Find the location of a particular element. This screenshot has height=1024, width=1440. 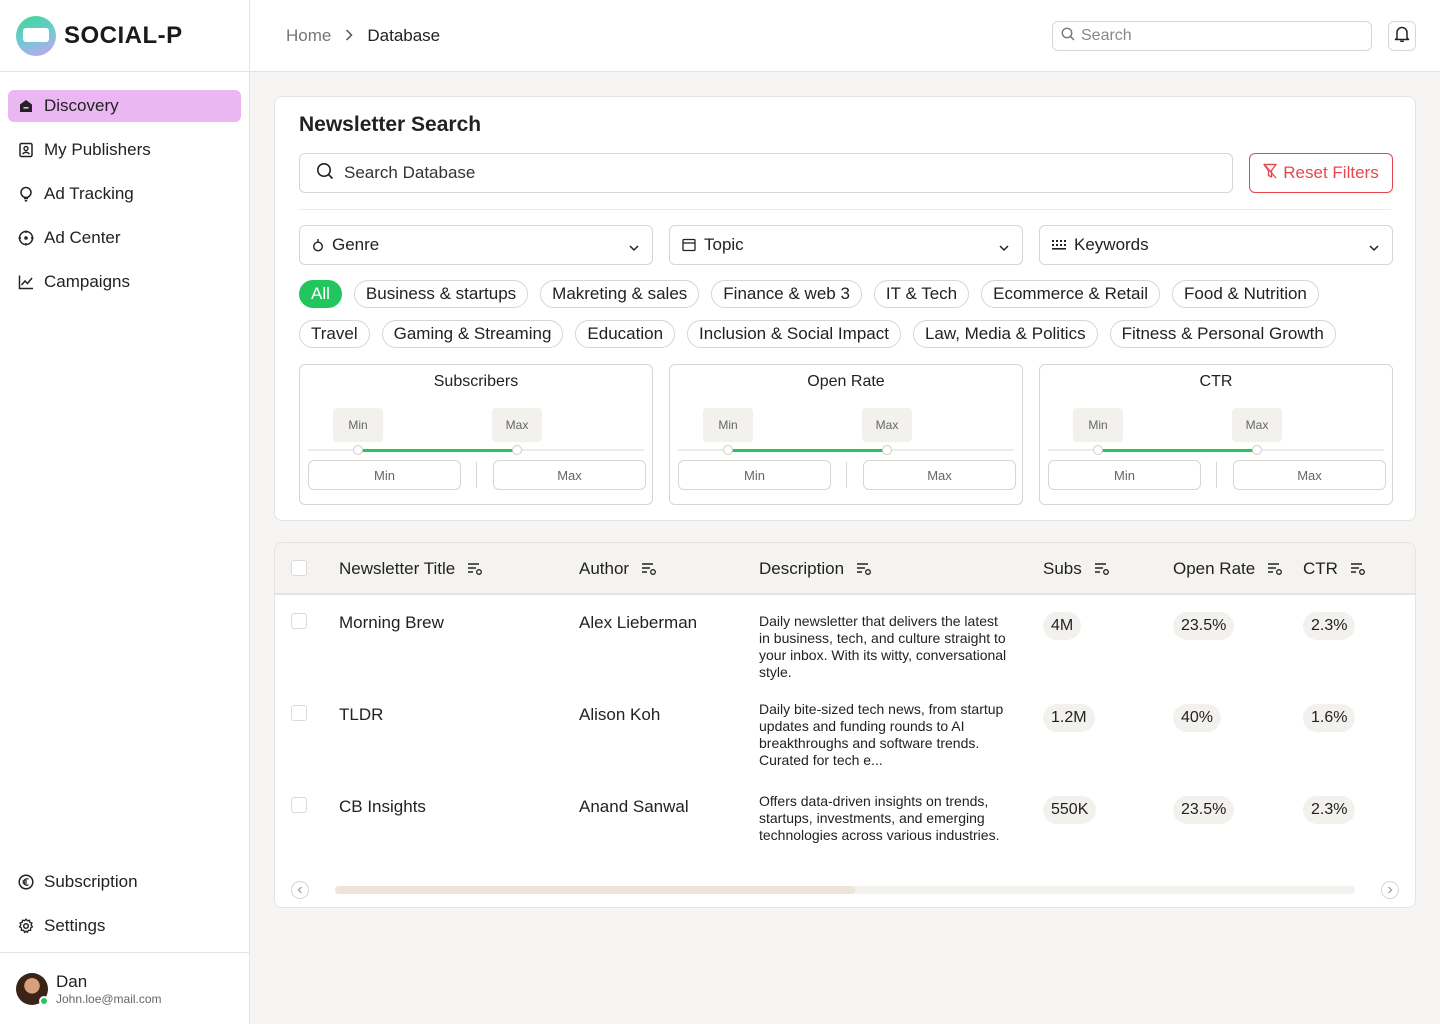

chip-fitness-personal-growth: Fitness & Personal Growth is located at coordinates (1222, 334).